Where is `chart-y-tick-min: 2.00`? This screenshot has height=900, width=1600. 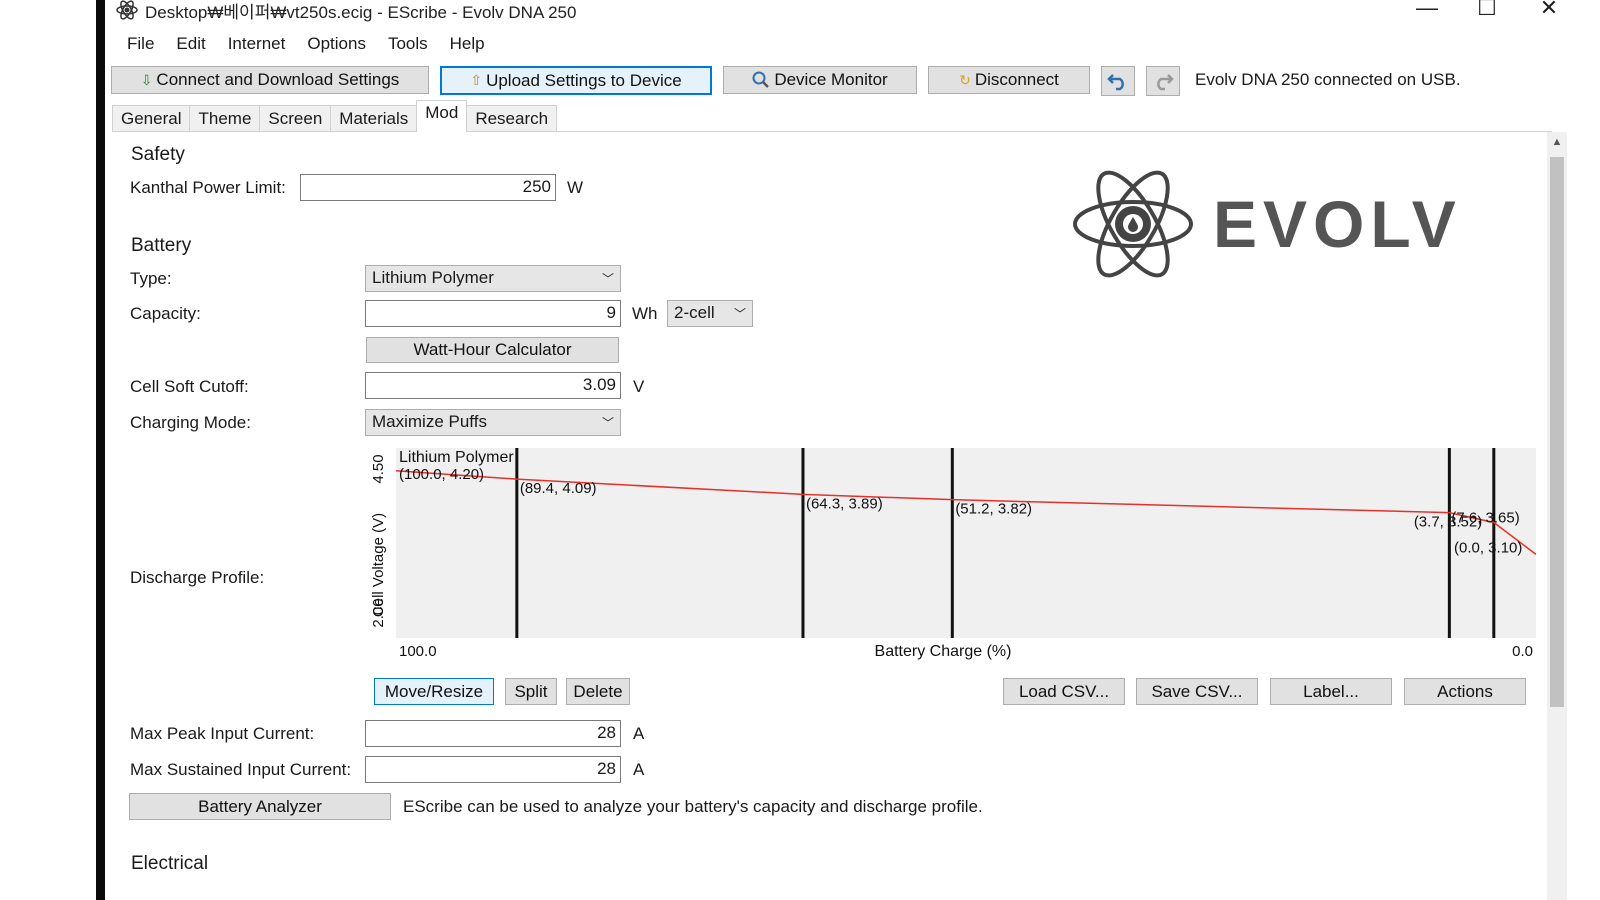
chart-y-tick-min: 2.00 is located at coordinates (378, 612).